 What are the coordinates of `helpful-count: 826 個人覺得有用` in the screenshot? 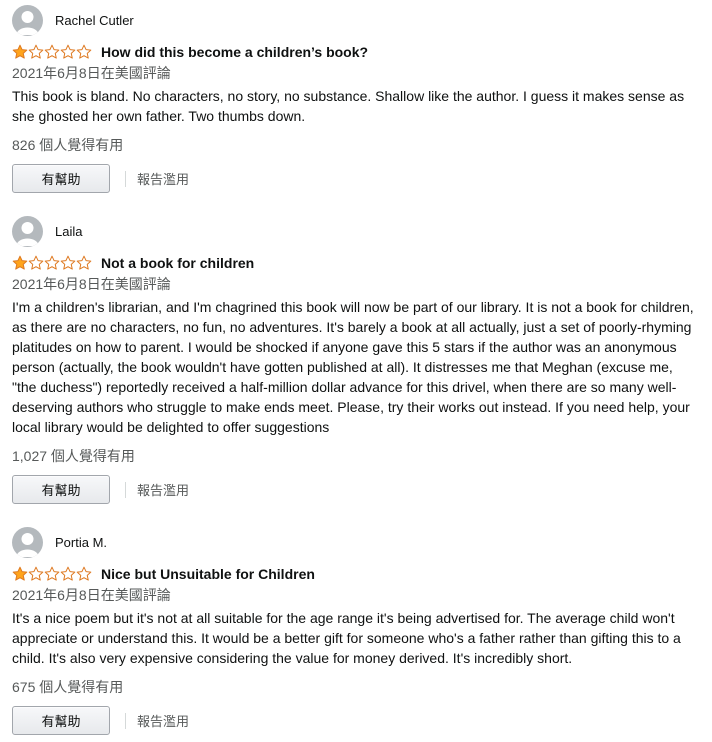 It's located at (68, 145).